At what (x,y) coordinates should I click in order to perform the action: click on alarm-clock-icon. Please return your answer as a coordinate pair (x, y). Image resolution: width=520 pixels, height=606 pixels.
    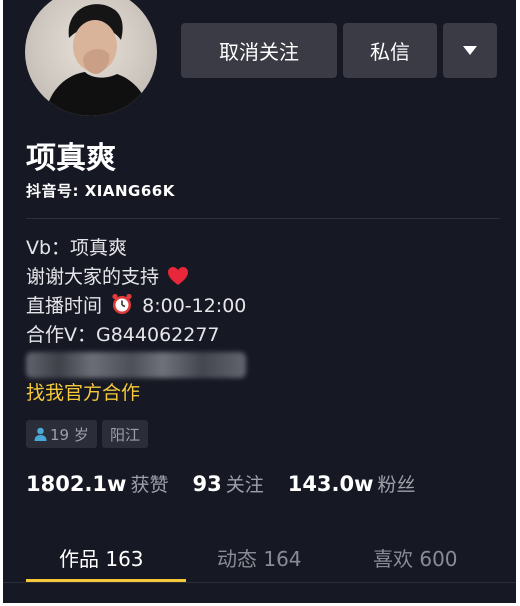
    Looking at the image, I should click on (122, 303).